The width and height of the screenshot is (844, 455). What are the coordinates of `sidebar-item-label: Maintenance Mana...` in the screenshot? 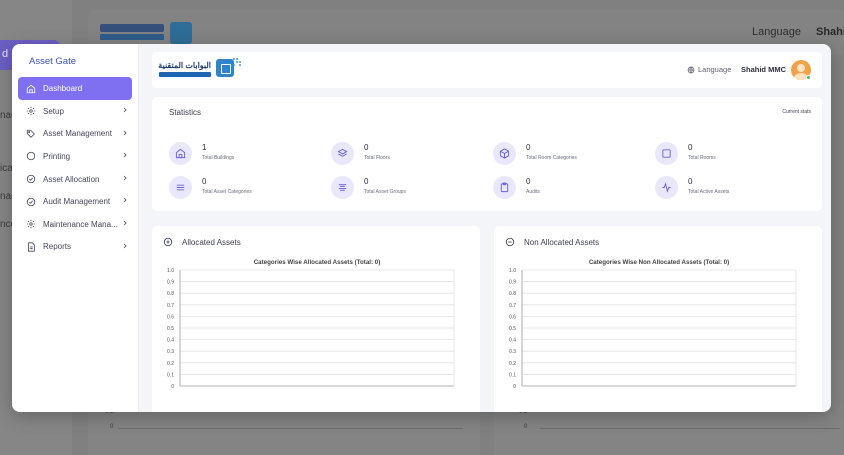 It's located at (80, 224).